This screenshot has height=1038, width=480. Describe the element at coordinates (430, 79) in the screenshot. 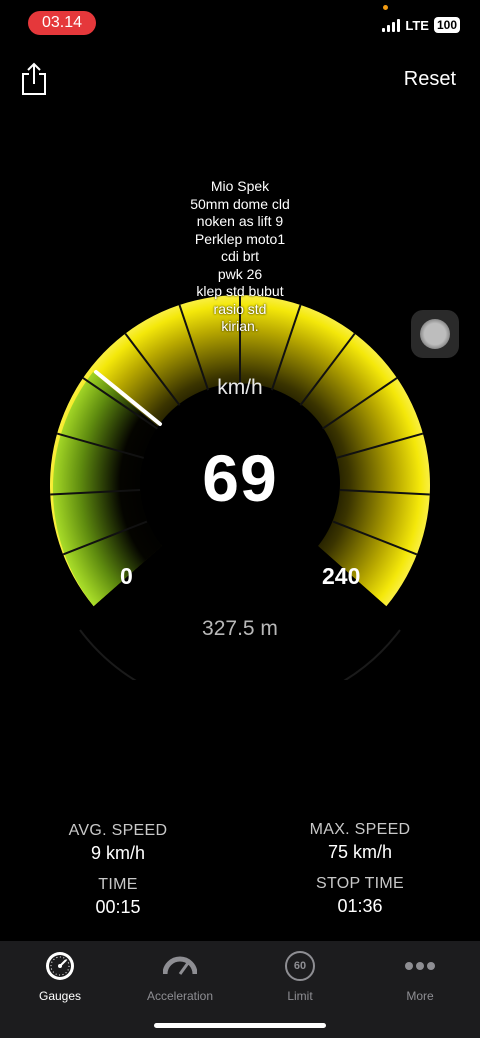

I see `reset-button: Reset` at that location.